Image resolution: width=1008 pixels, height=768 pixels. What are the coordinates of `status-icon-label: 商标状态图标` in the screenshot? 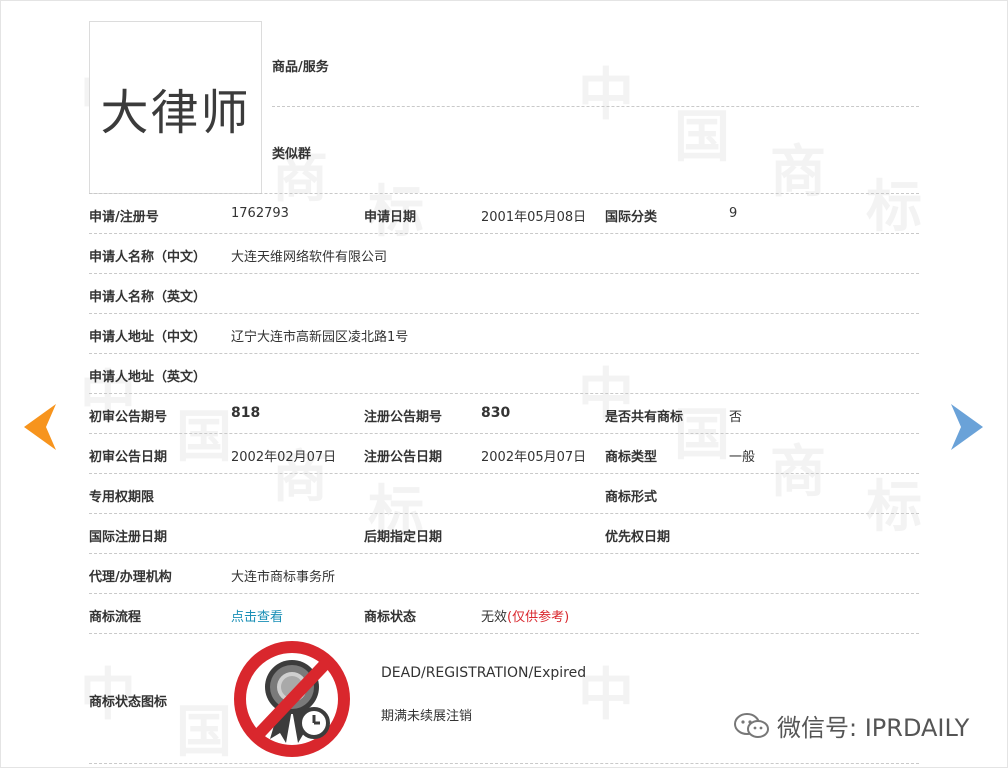 It's located at (128, 702).